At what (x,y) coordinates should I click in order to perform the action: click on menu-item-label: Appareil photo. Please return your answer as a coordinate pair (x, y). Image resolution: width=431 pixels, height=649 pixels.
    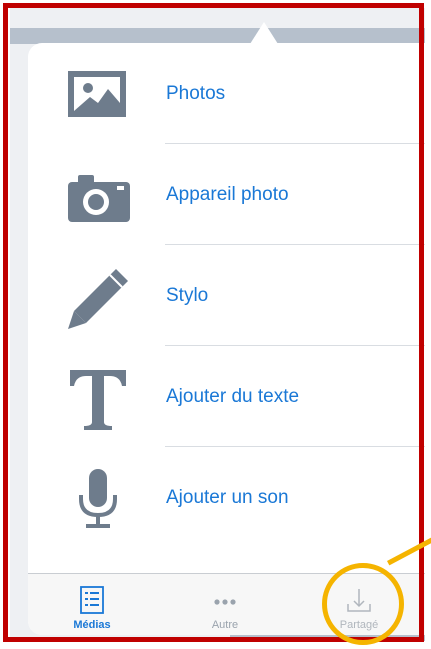
    Looking at the image, I should click on (227, 194).